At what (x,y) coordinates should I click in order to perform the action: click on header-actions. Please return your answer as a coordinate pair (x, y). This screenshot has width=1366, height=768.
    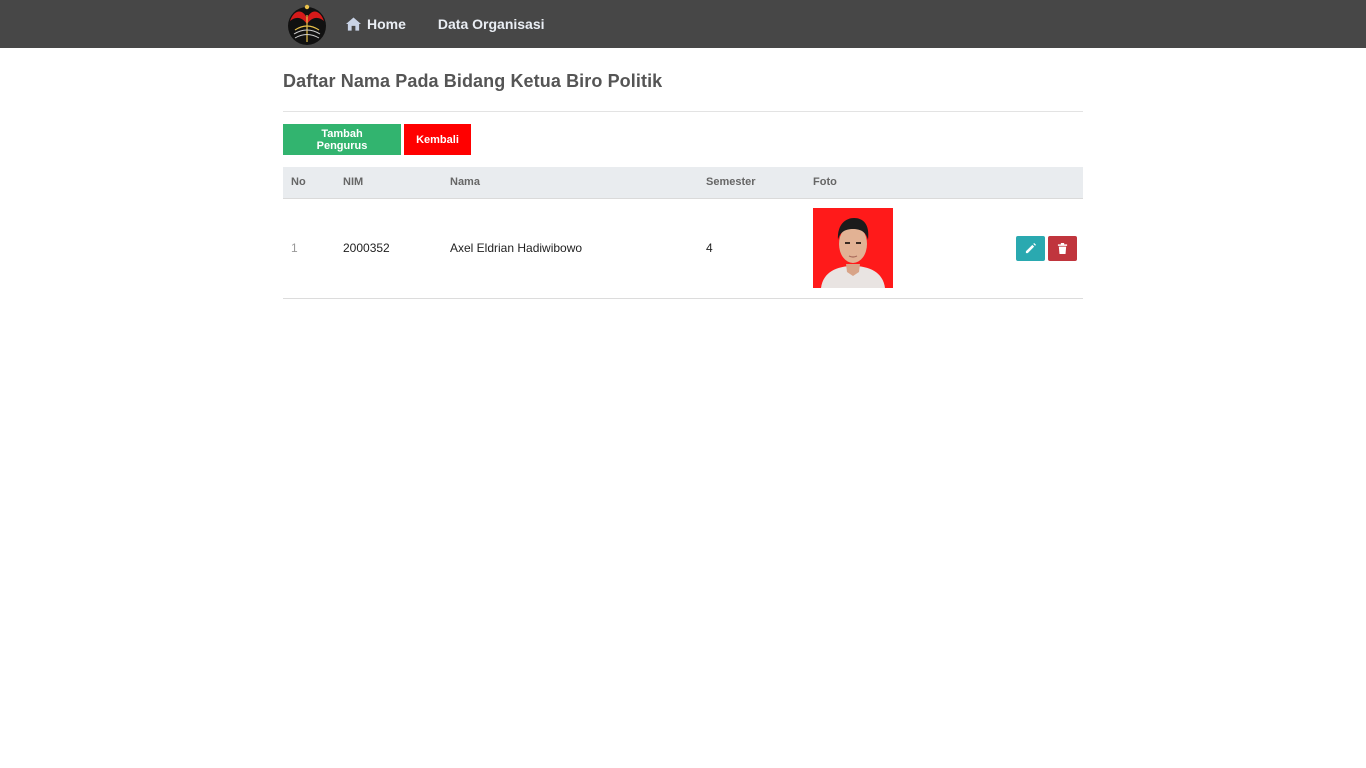
    Looking at the image, I should click on (1034, 183).